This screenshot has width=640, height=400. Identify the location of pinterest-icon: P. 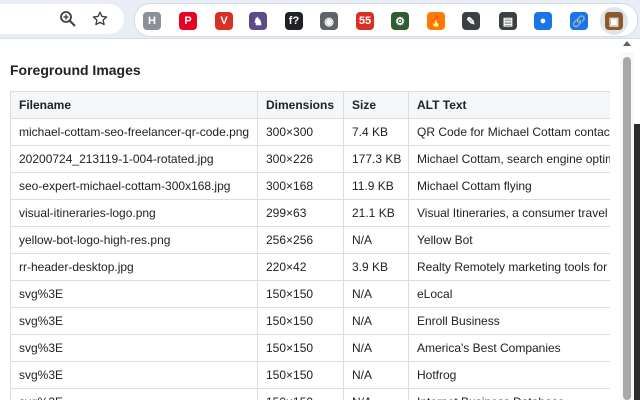
(188, 21).